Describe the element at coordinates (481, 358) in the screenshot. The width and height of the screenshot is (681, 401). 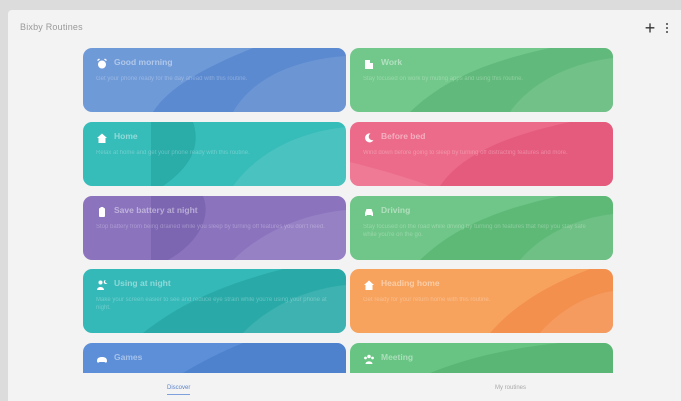
I see `routine-card-meeting: Meeting` at that location.